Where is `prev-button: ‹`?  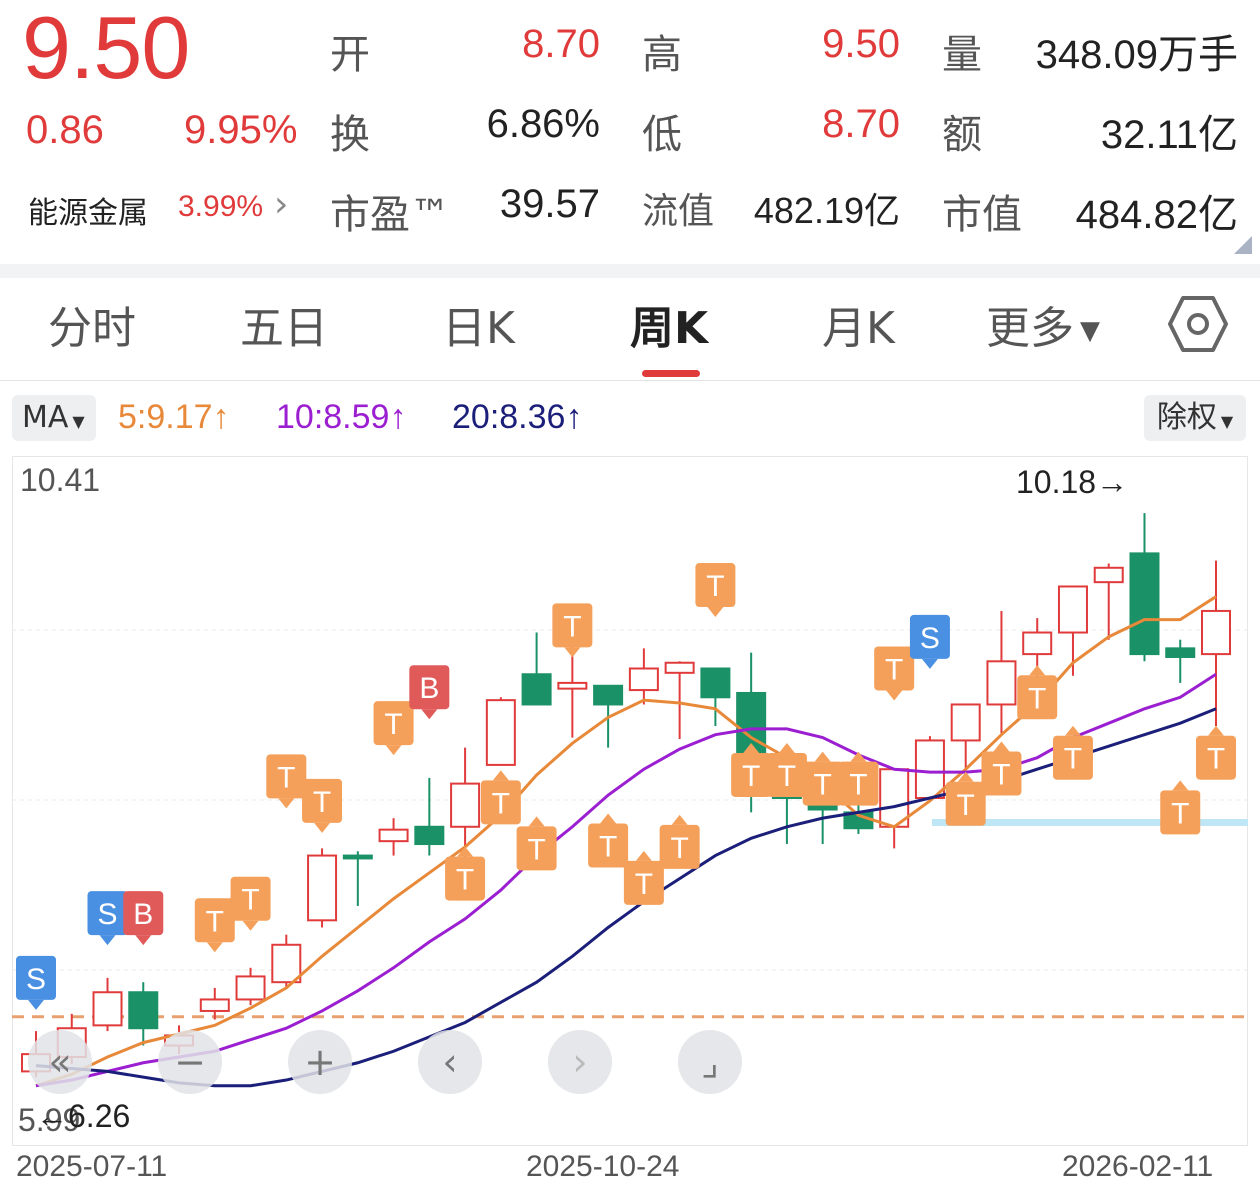 prev-button: ‹ is located at coordinates (450, 1062).